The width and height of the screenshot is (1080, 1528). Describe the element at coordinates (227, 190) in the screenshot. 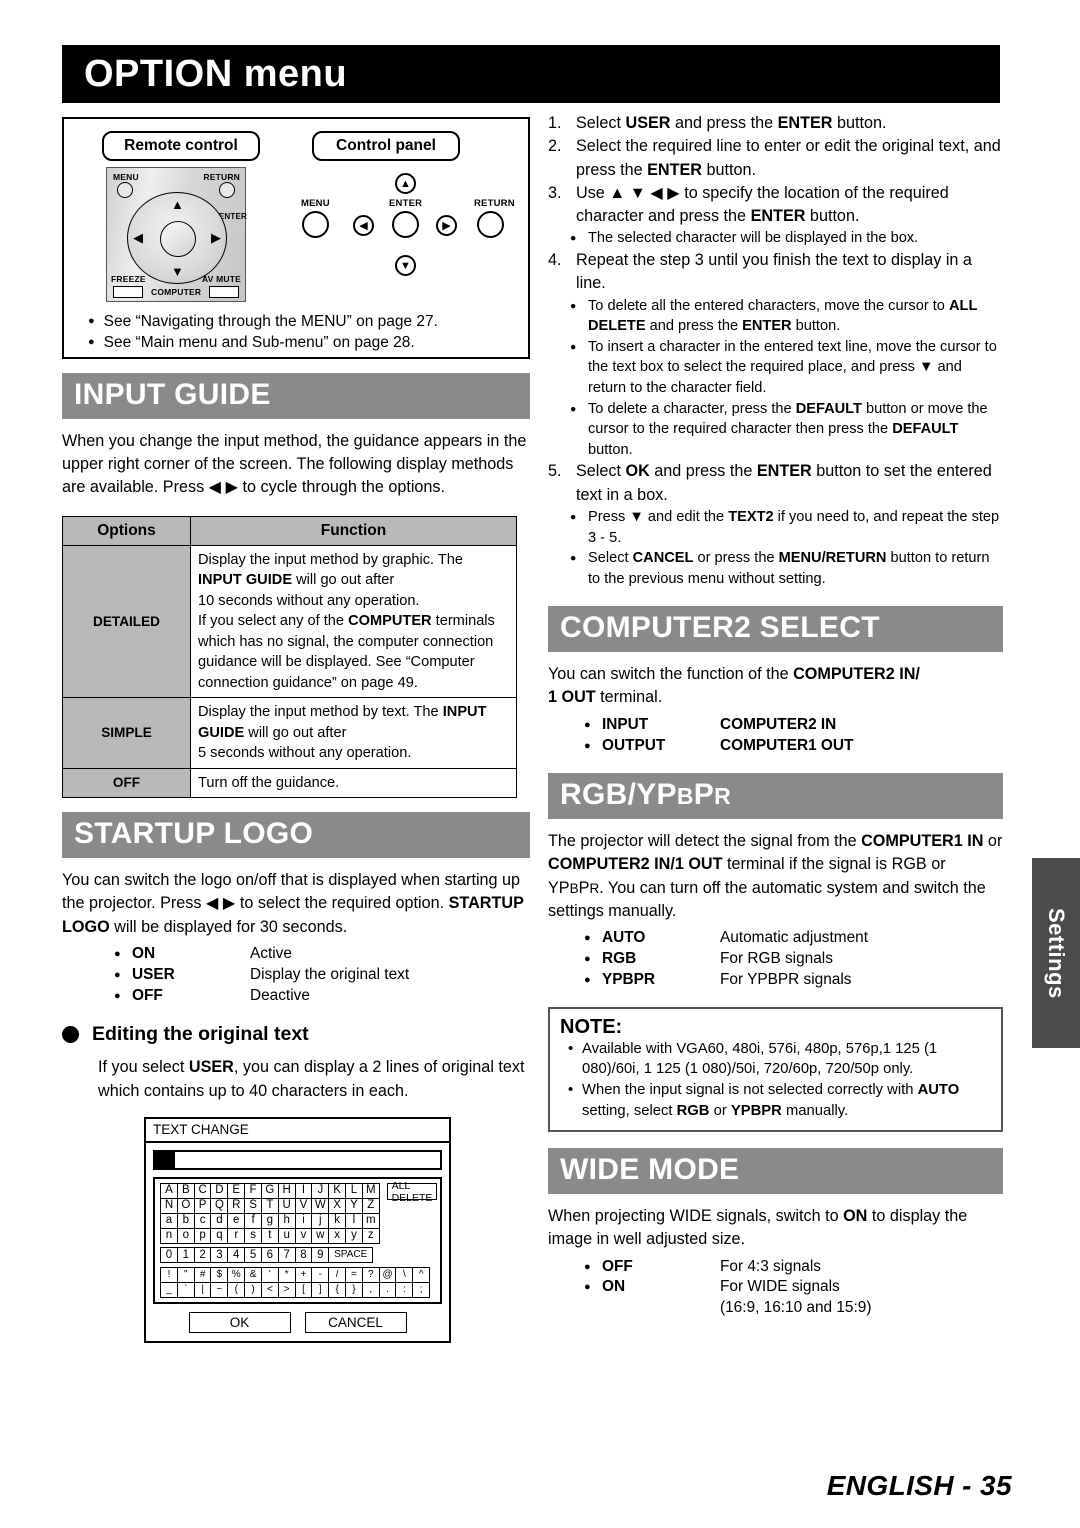

I see `remote-return-button` at that location.